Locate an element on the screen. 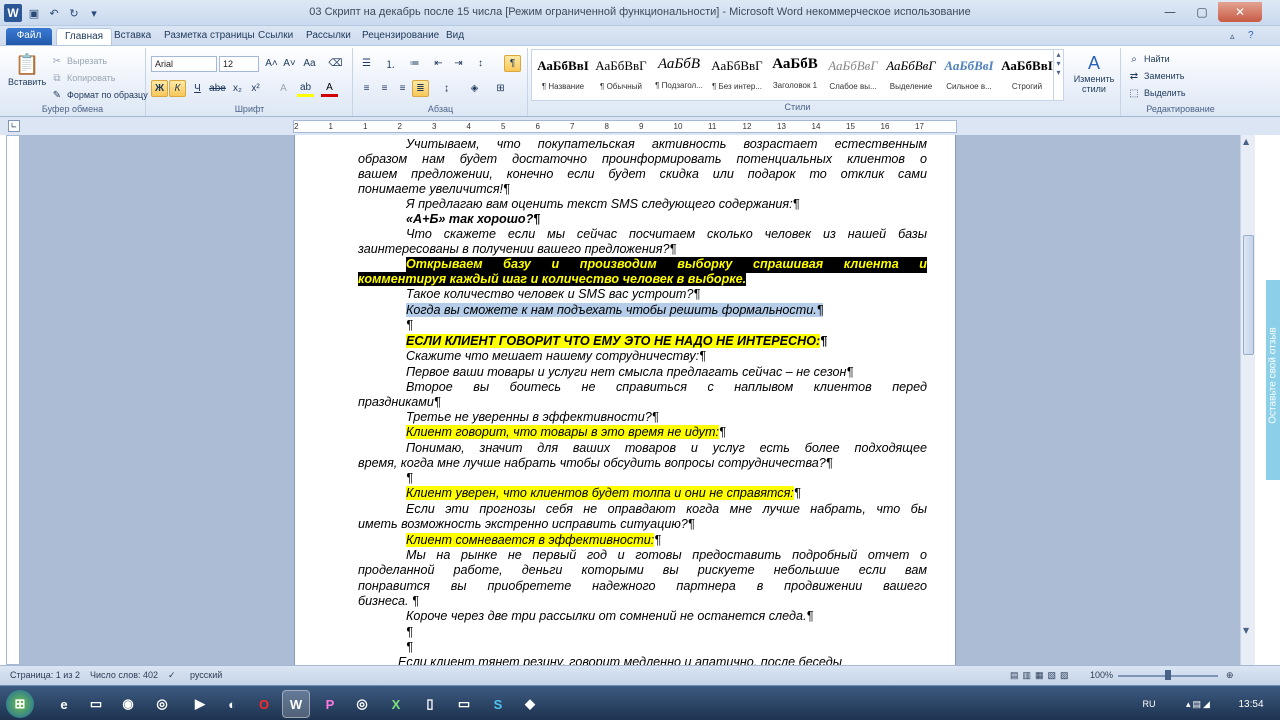 The image size is (1280, 720). font-color-icon: A is located at coordinates (329, 88).